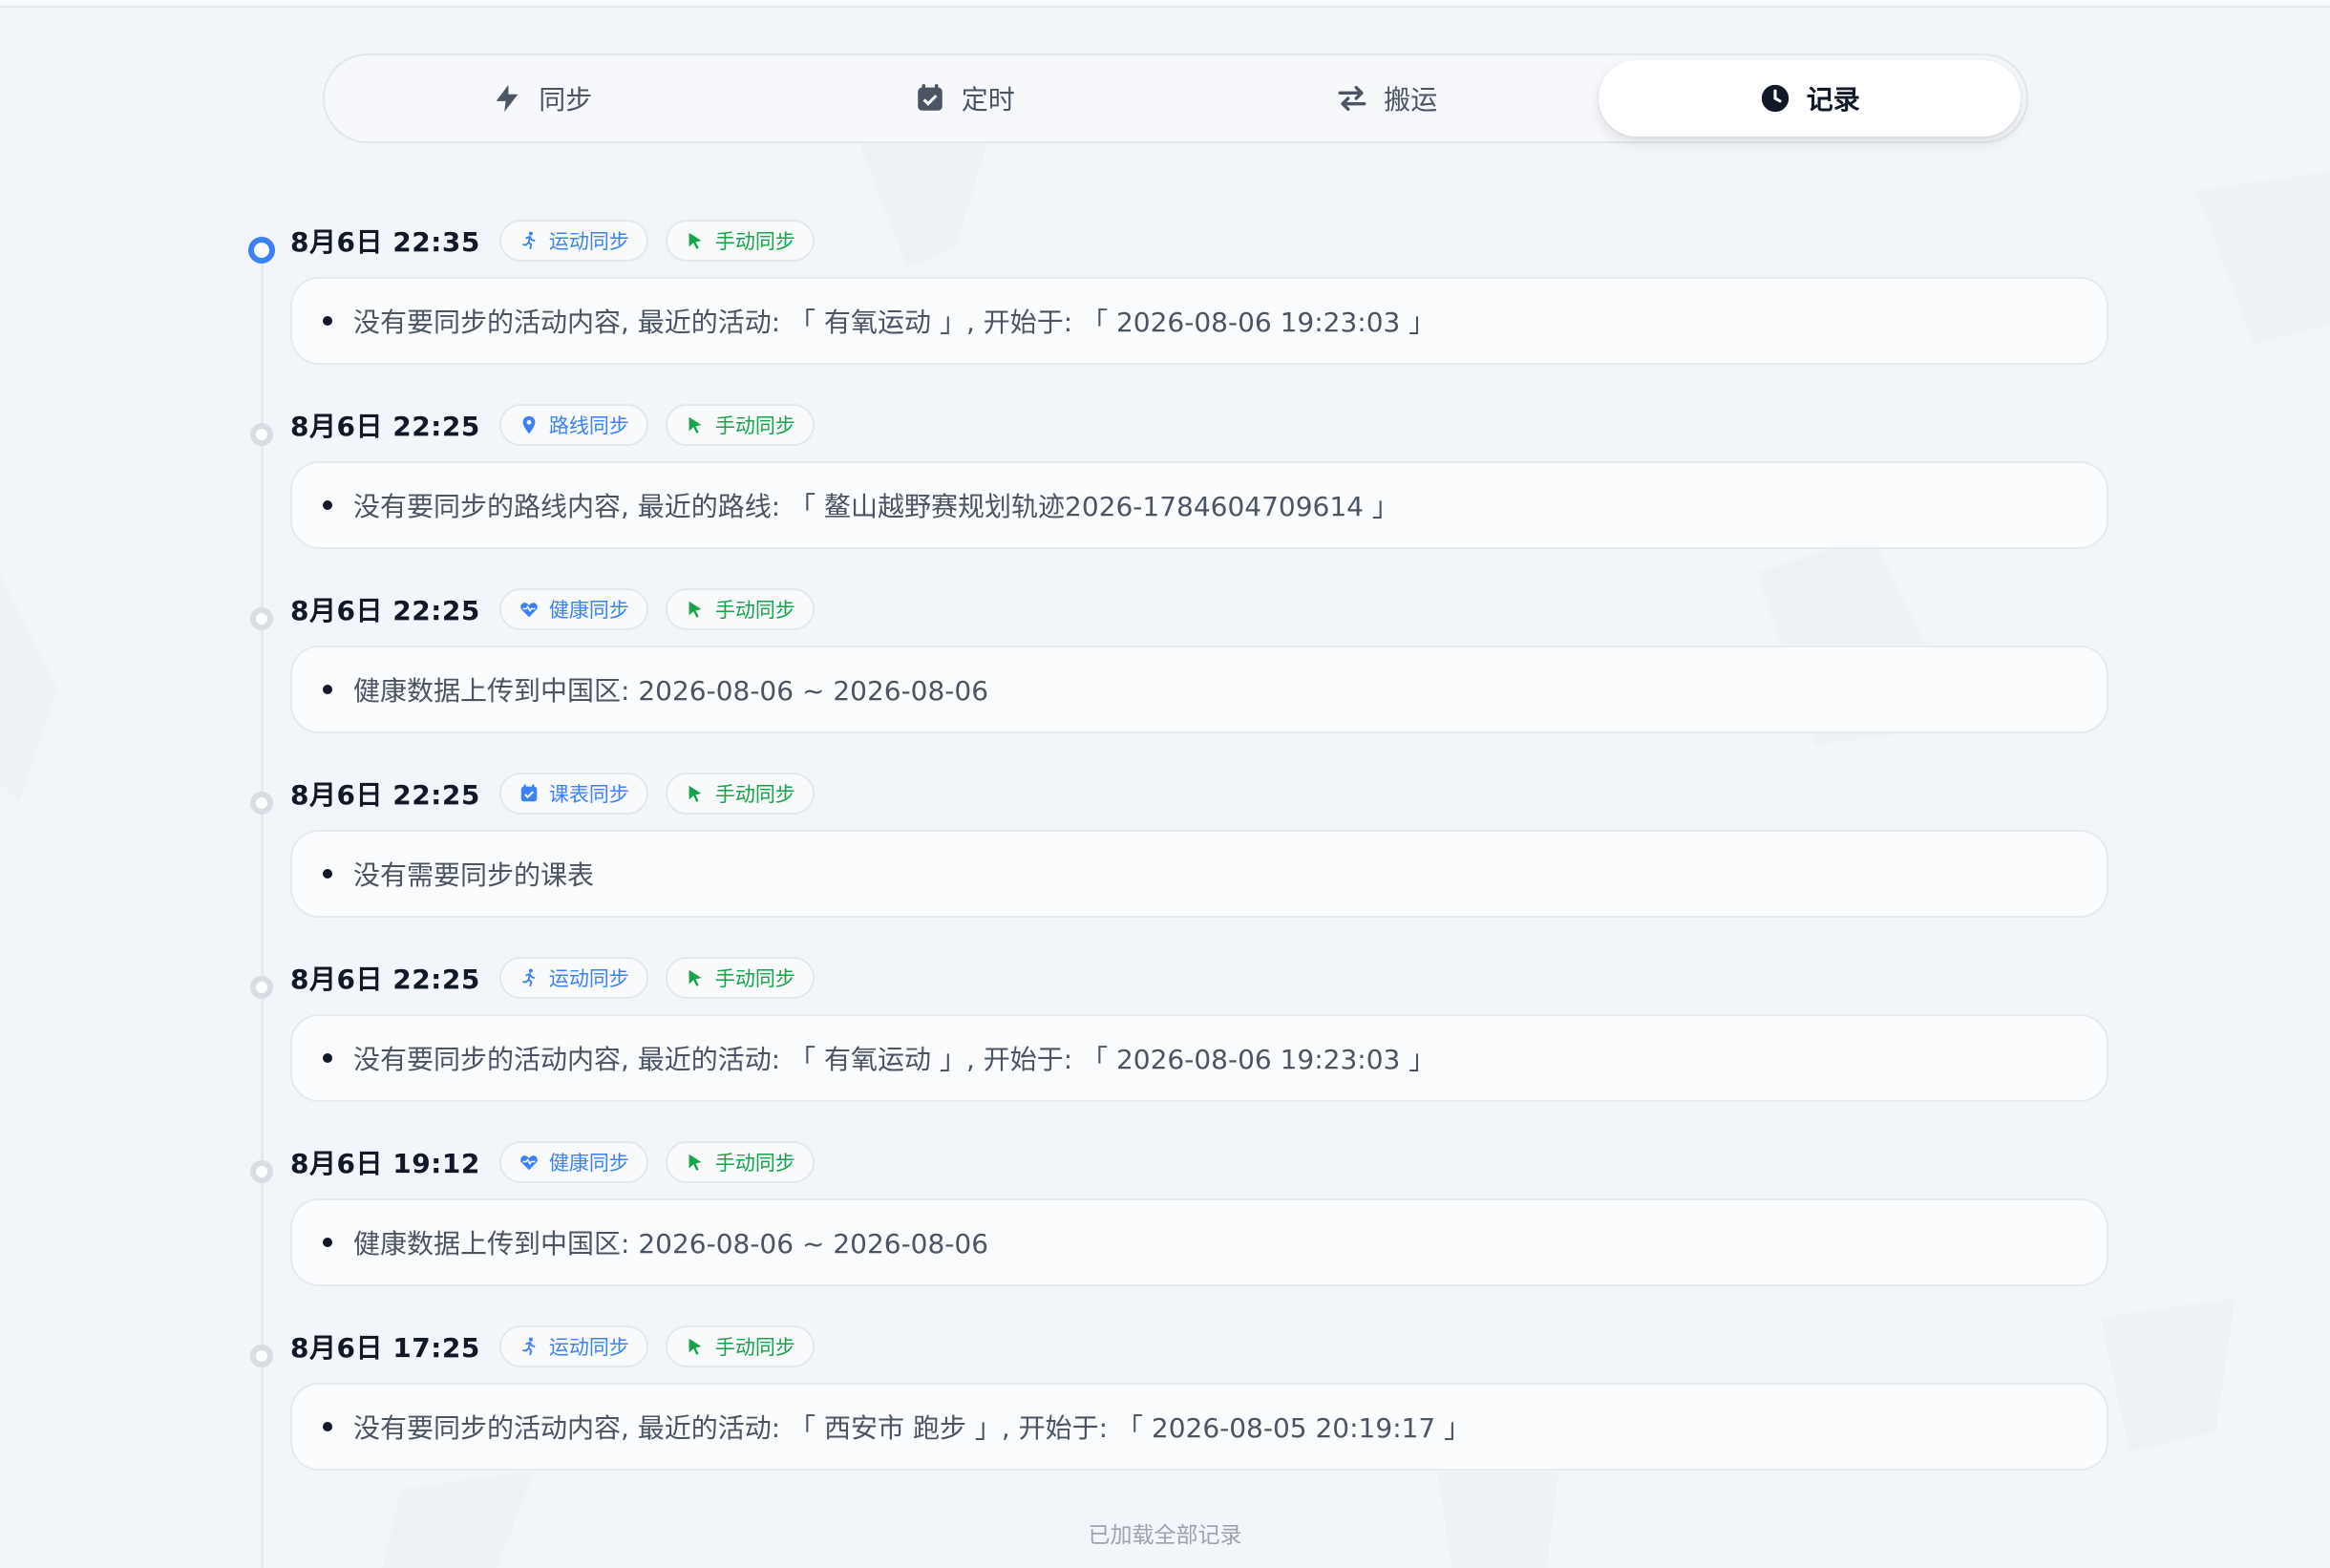 This screenshot has width=2330, height=1568. What do you see at coordinates (474, 875) in the screenshot?
I see `record-message: 没有需要同步的课表` at bounding box center [474, 875].